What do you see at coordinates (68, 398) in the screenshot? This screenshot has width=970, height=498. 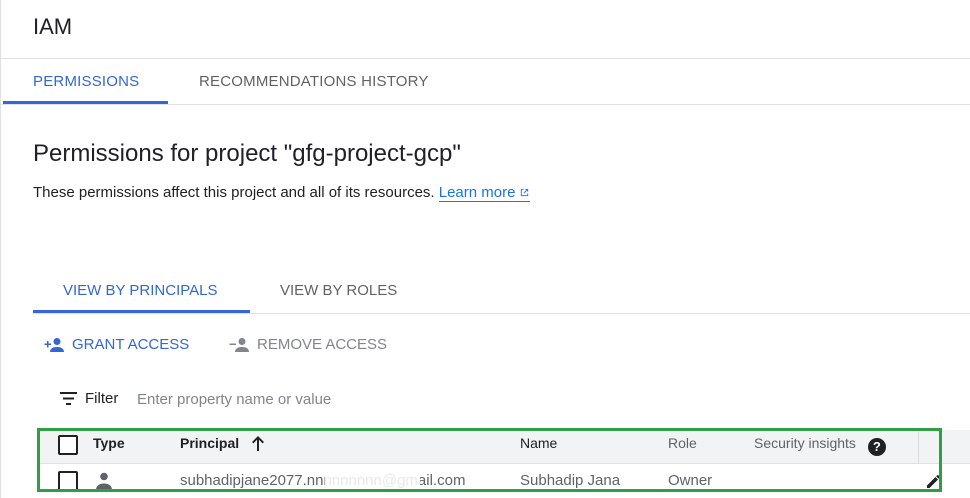 I see `filter-icon` at bounding box center [68, 398].